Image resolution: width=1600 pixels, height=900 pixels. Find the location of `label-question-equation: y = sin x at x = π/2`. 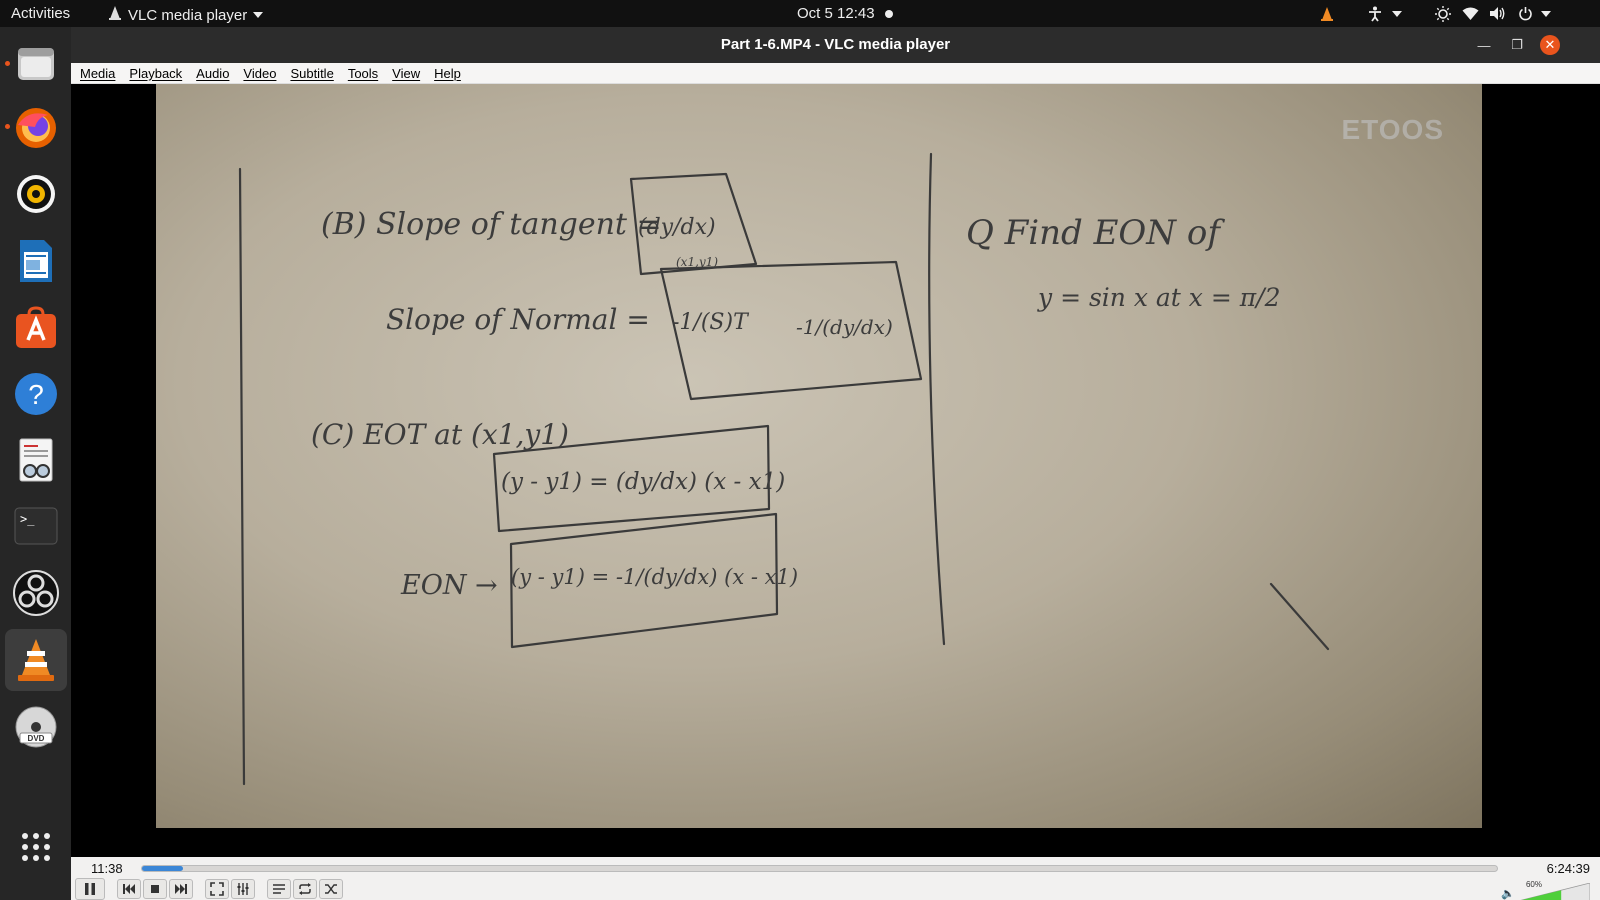

label-question-equation: y = sin x at x = π/2 is located at coordinates (1158, 297).